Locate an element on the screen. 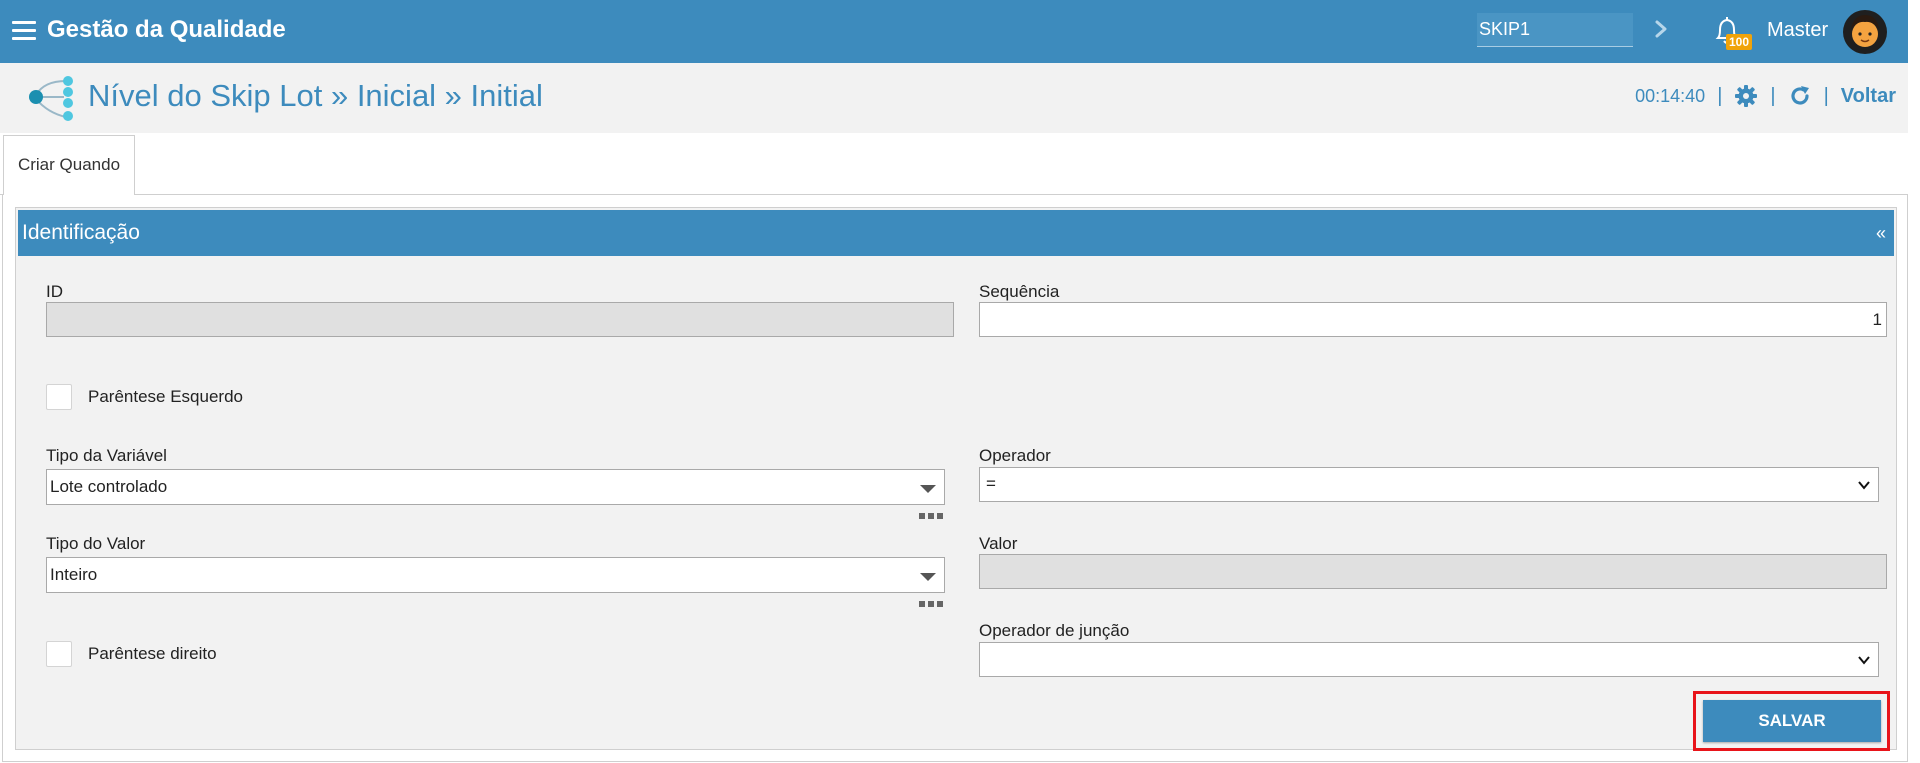  search-input is located at coordinates (1555, 30).